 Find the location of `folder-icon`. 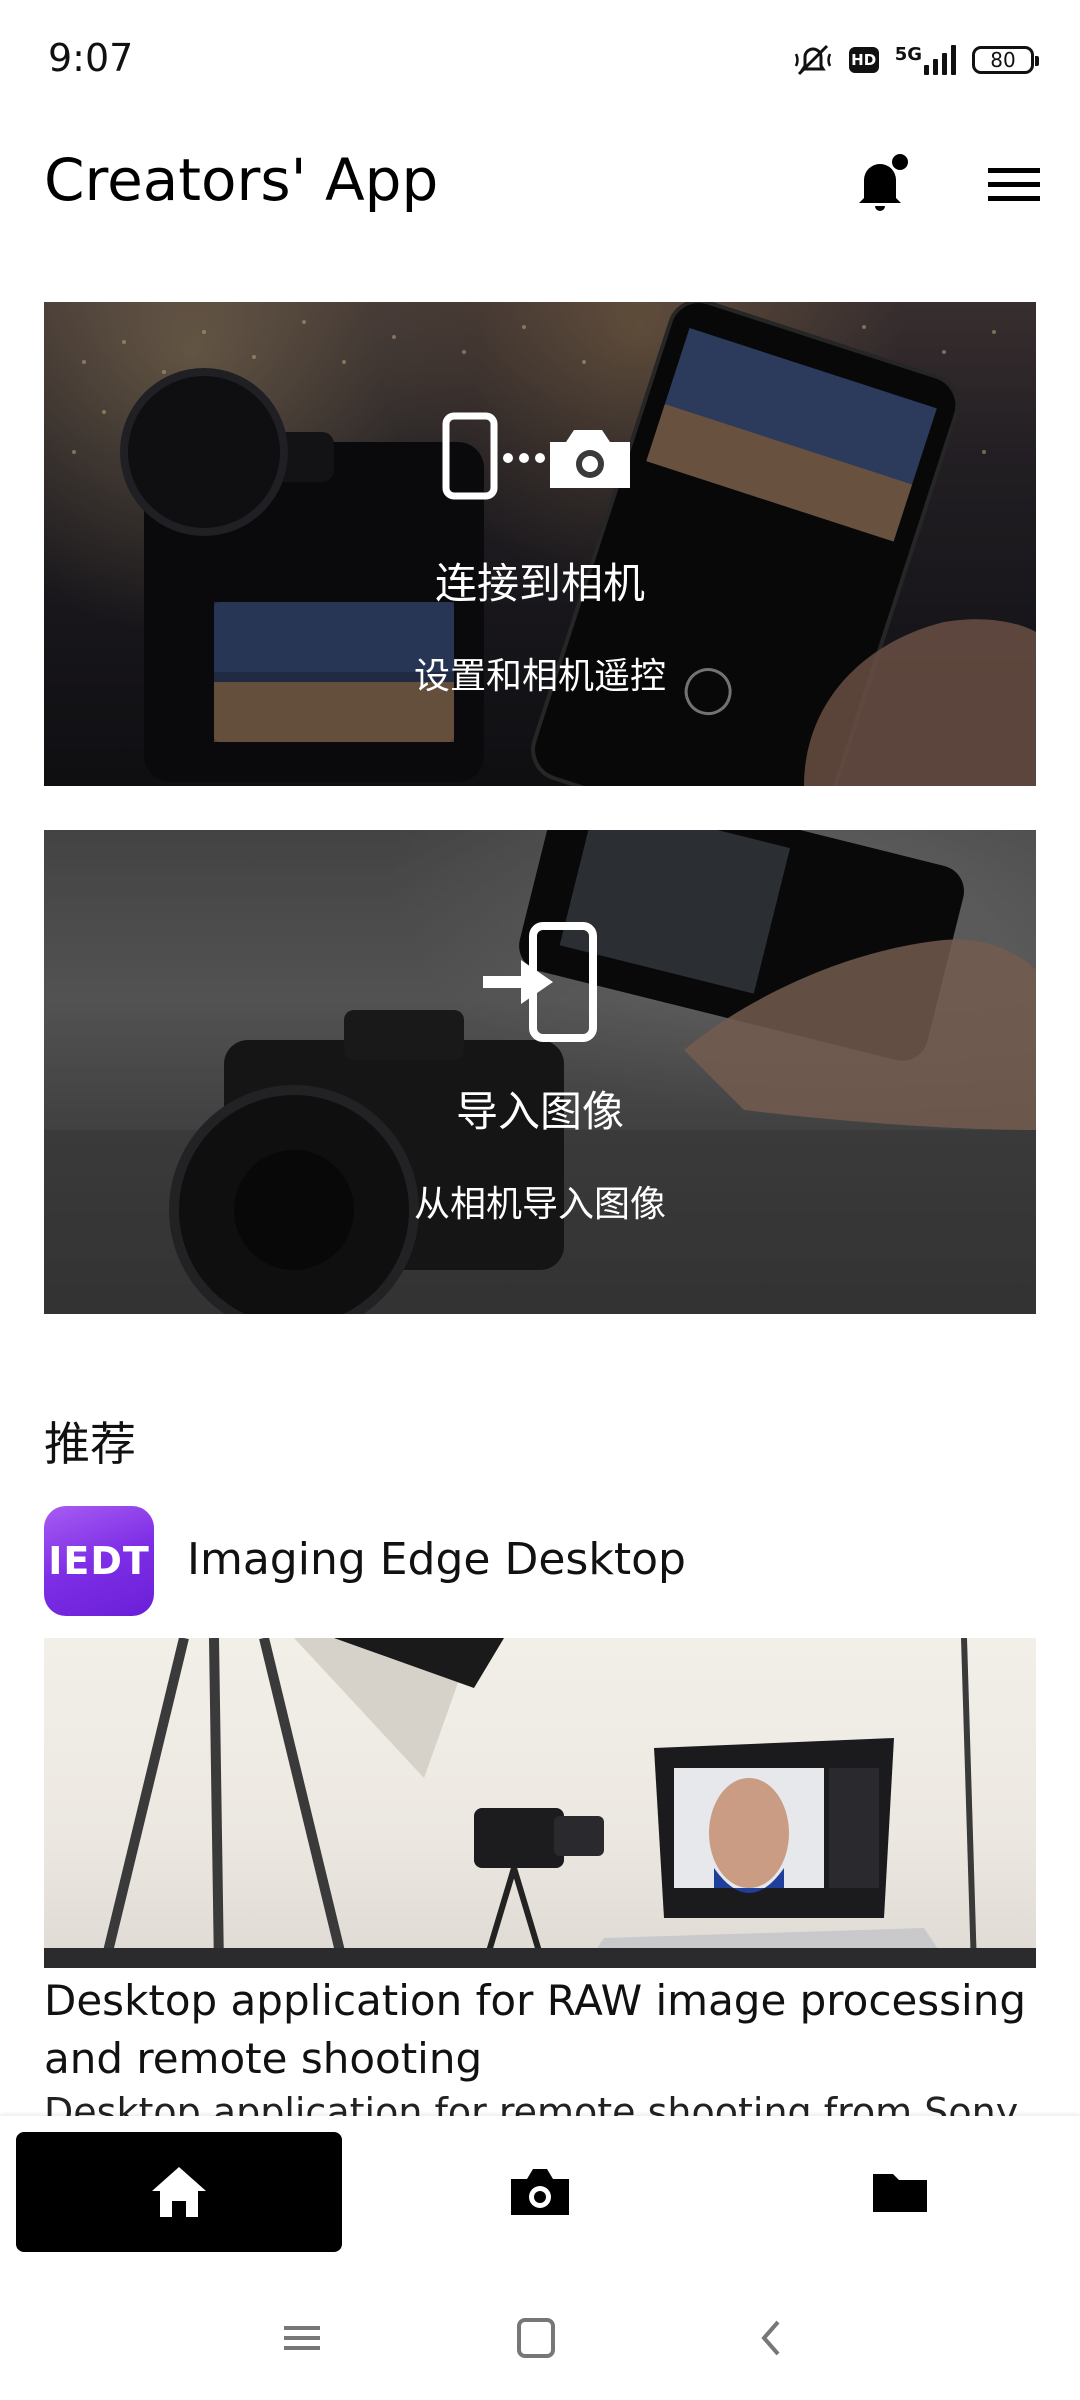

folder-icon is located at coordinates (900, 2193).